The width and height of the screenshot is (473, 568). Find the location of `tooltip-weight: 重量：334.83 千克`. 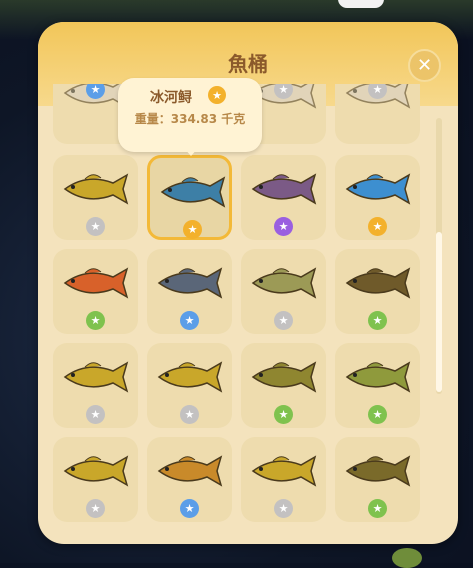

tooltip-weight: 重量：334.83 千克 is located at coordinates (190, 119).